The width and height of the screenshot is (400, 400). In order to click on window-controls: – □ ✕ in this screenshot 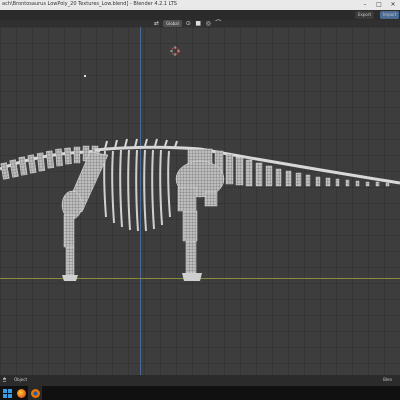, I will do `click(379, 5)`.